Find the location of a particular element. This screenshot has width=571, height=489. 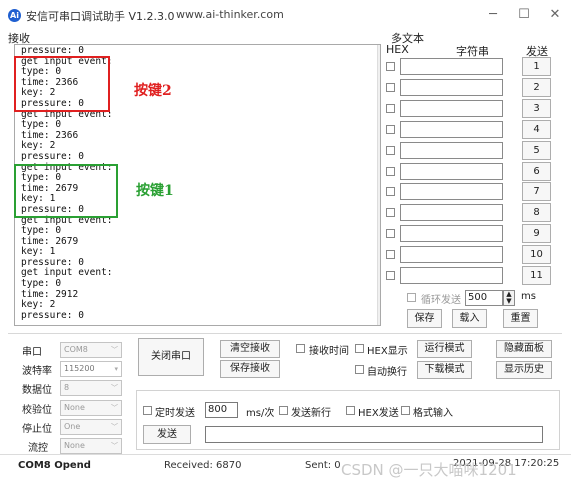

multi-text-row: 11 is located at coordinates (476, 275).